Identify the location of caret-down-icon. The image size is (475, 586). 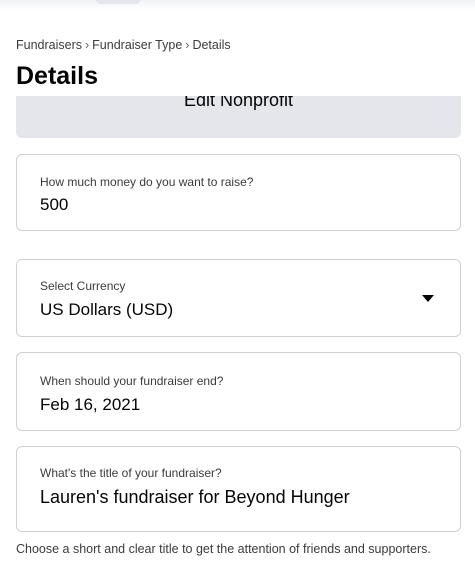
(428, 298).